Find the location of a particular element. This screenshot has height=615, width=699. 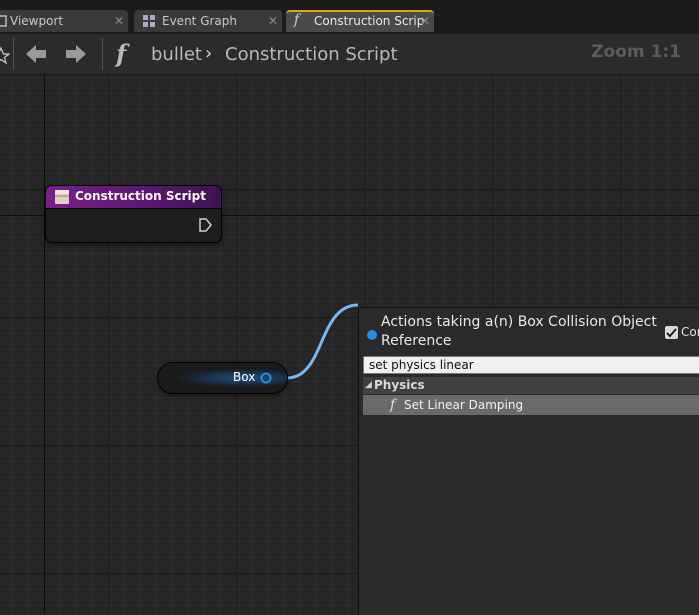

category-label: Physics is located at coordinates (399, 385).